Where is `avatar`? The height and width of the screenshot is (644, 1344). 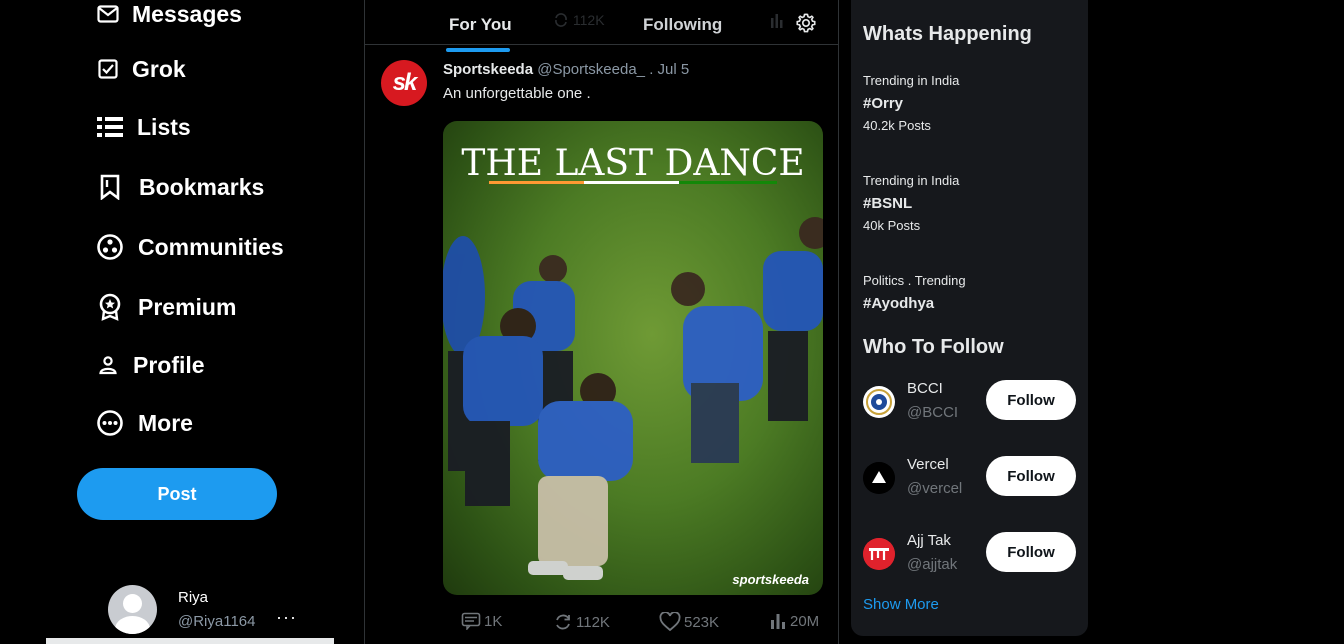
avatar is located at coordinates (132, 609).